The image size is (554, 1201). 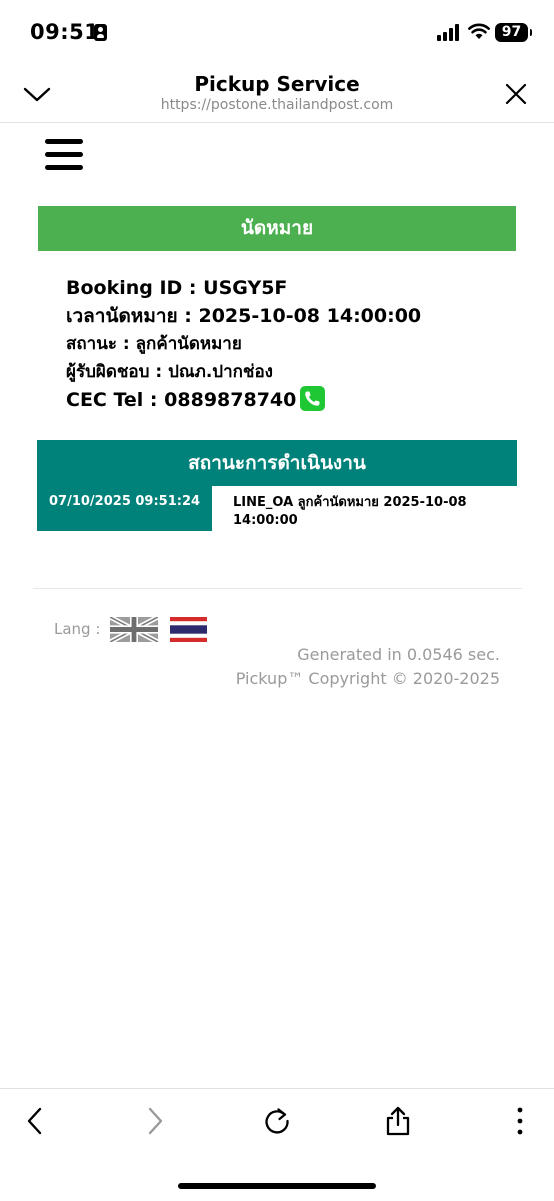 I want to click on page-url: https://postone.thailandpost.com, so click(x=277, y=105).